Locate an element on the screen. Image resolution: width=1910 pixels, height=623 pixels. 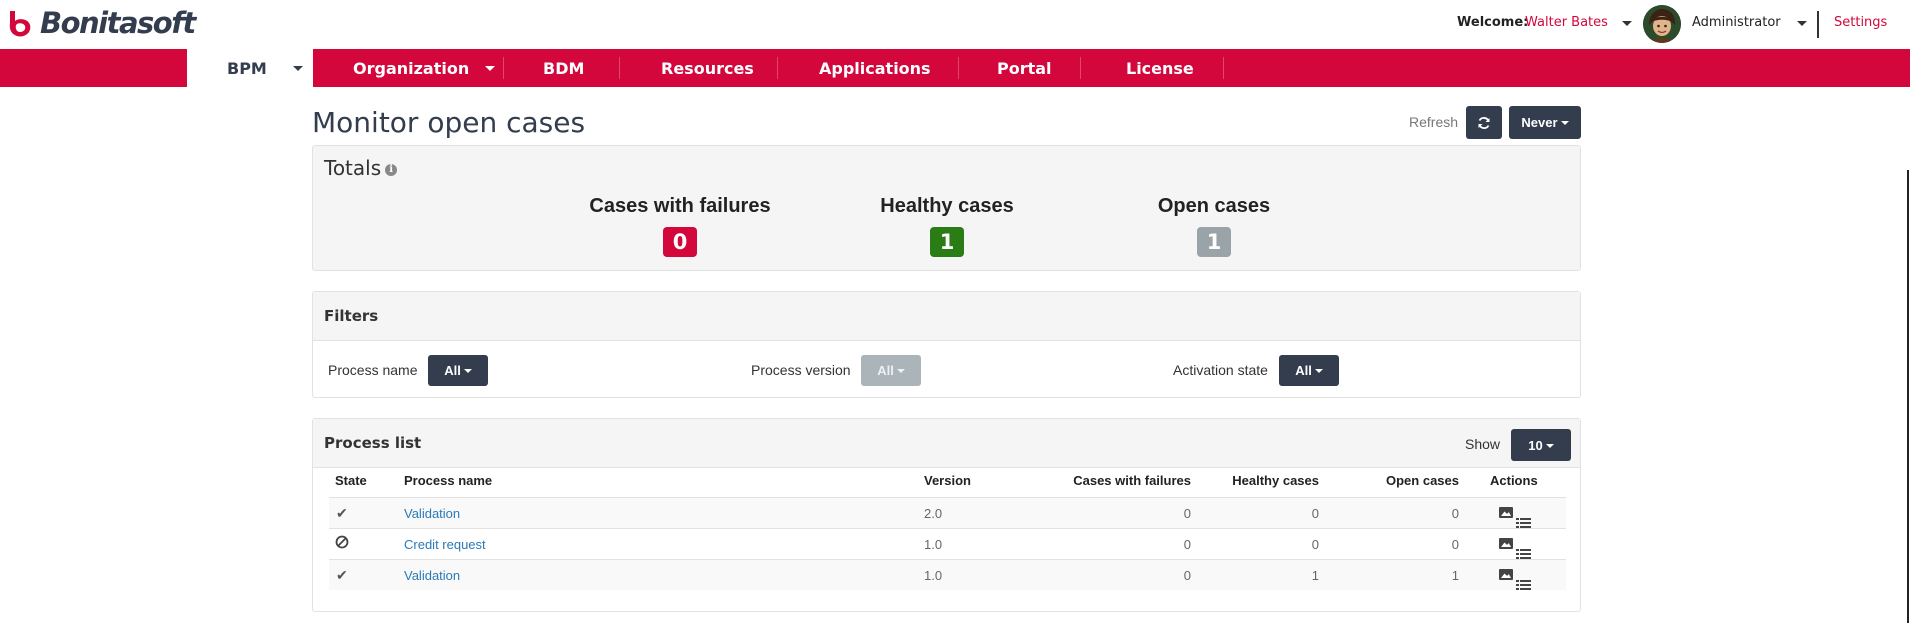
refresh-label: Refresh is located at coordinates (1434, 122).